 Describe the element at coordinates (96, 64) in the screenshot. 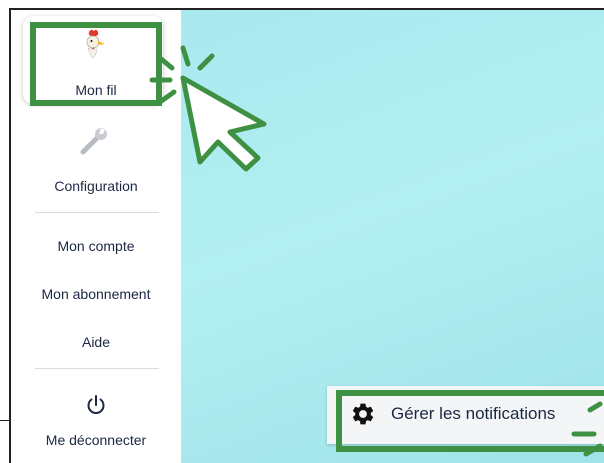

I see `highlight-box-mon-fil` at that location.